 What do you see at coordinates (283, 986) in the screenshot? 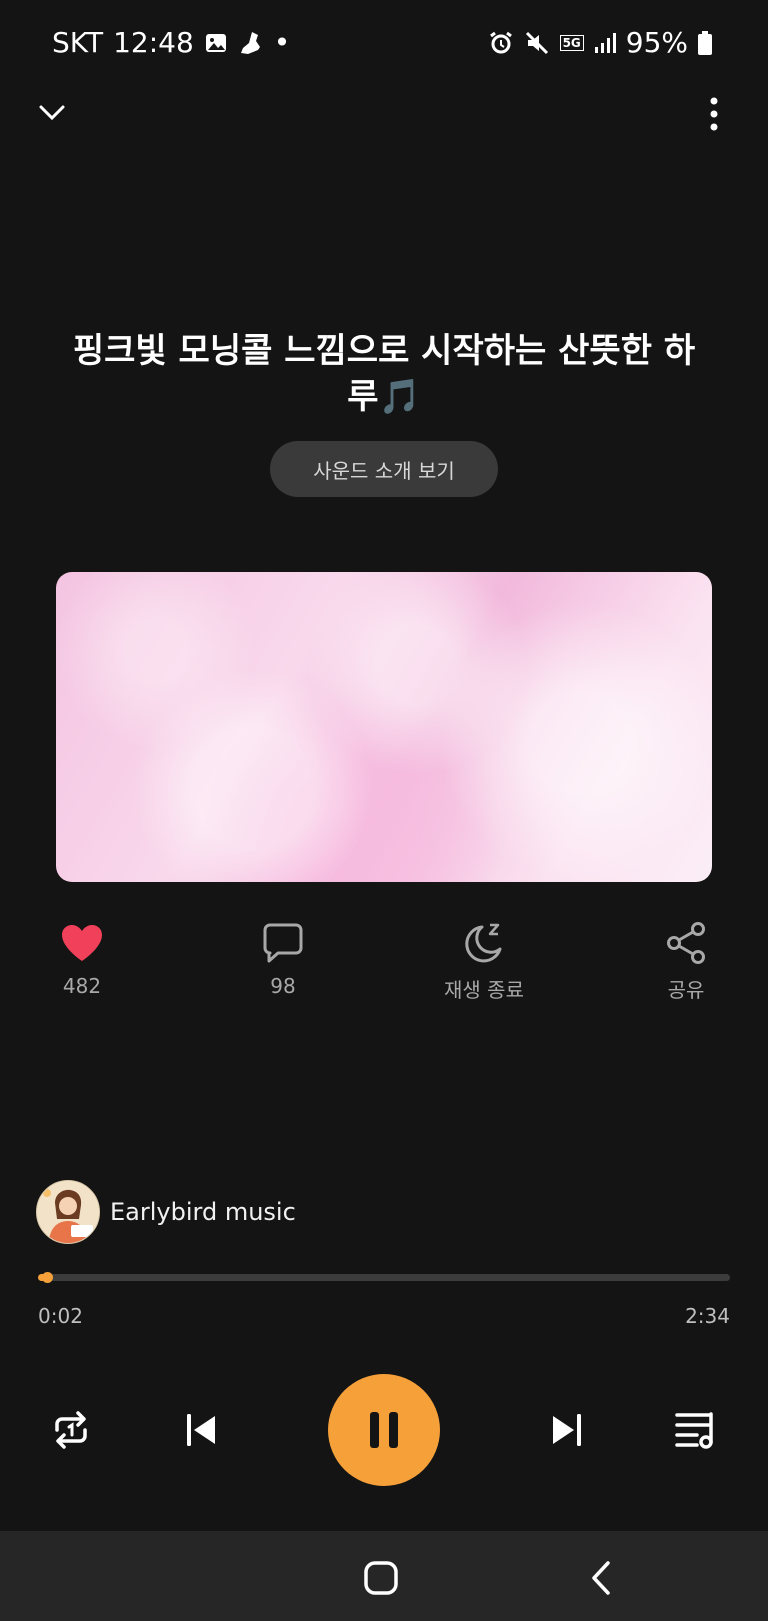
I see `comment-count: 98` at bounding box center [283, 986].